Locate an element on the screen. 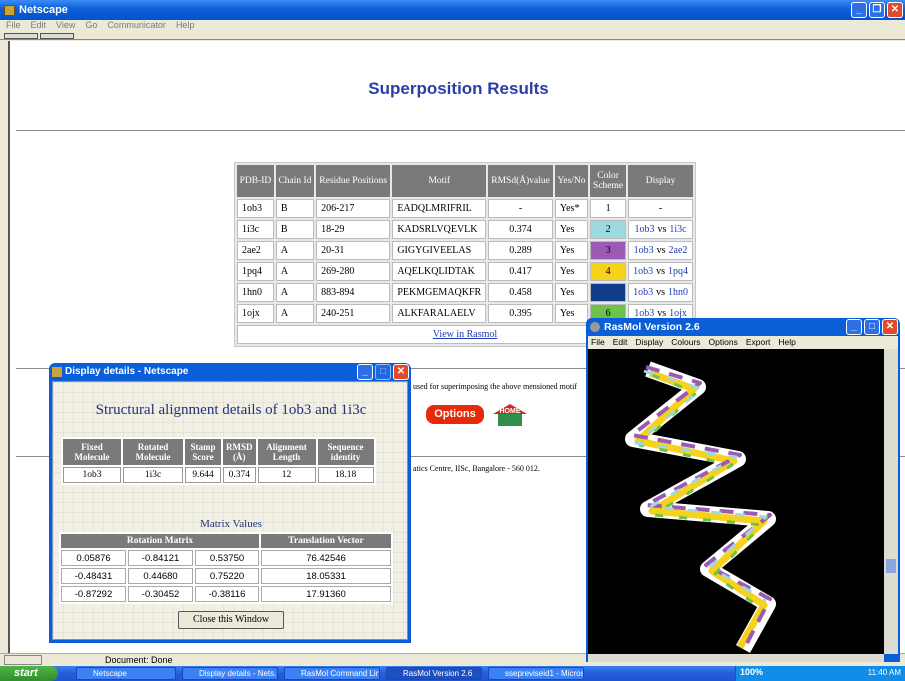 This screenshot has height=681, width=905. rmsd-cell: 0.458 is located at coordinates (520, 292).